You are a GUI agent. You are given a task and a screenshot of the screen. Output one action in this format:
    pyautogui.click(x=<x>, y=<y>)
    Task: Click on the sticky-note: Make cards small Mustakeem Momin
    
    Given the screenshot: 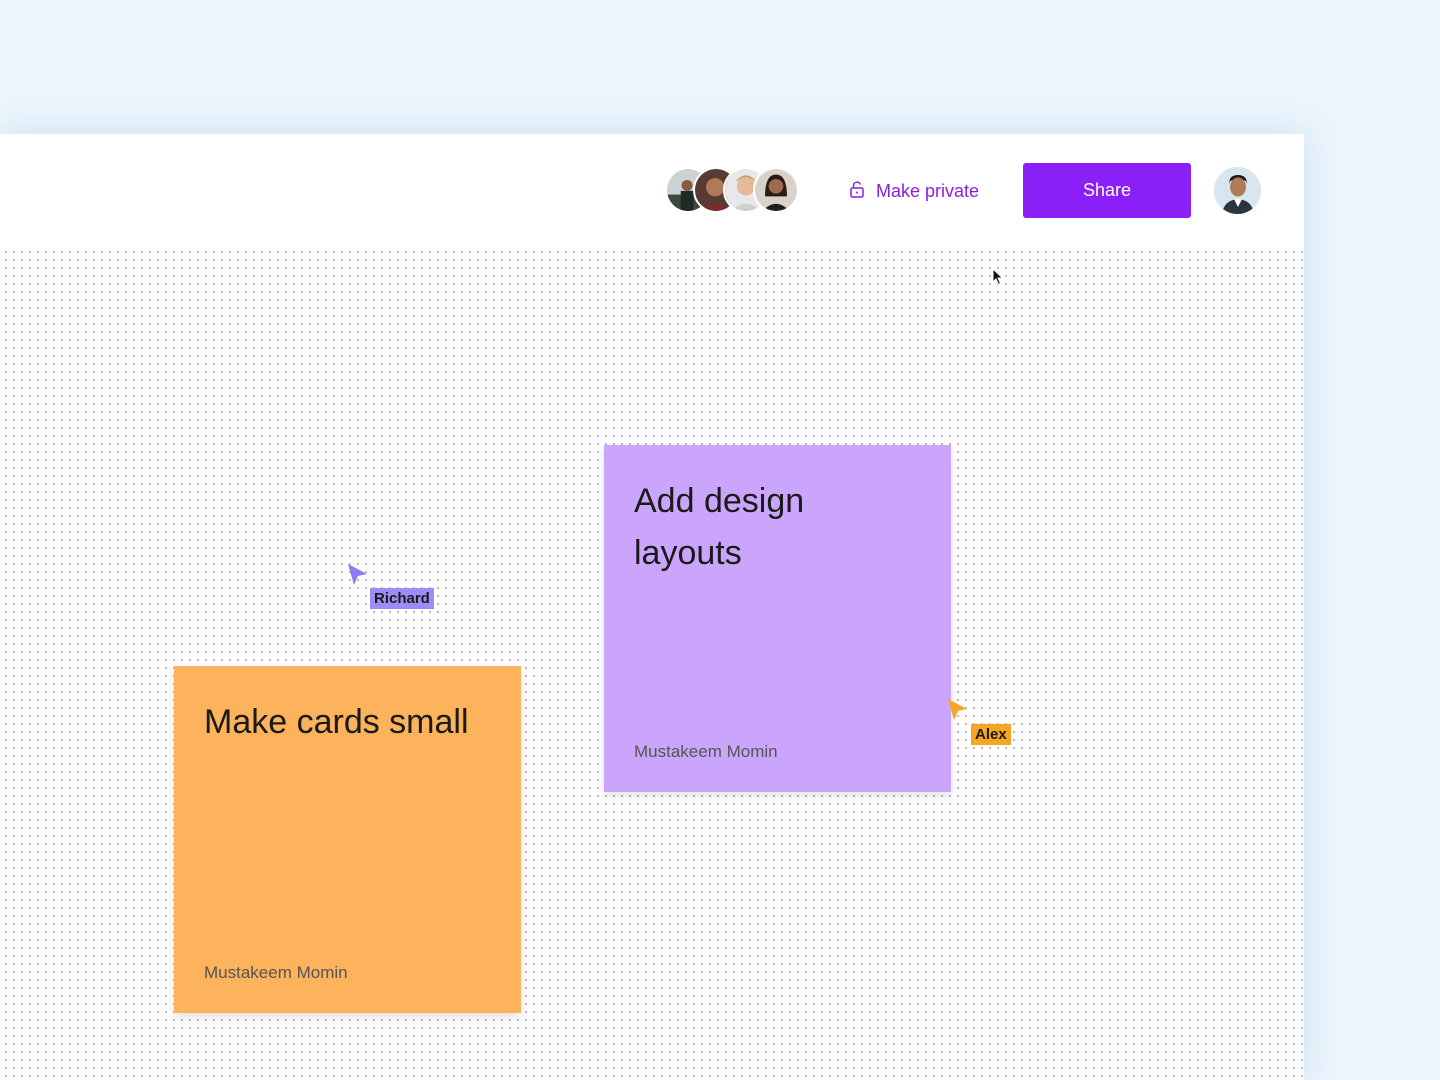 What is the action you would take?
    pyautogui.click(x=347, y=839)
    